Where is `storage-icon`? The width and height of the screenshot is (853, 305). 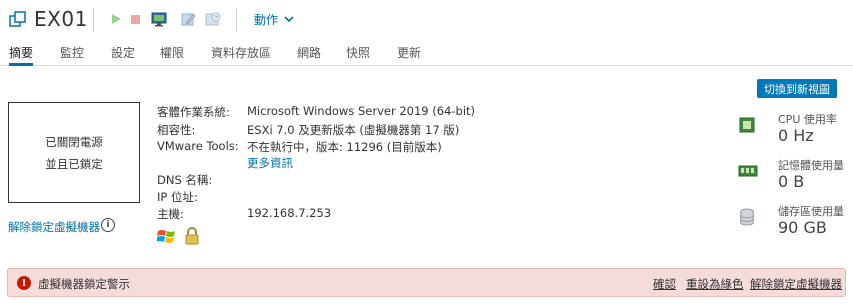
storage-icon is located at coordinates (747, 217).